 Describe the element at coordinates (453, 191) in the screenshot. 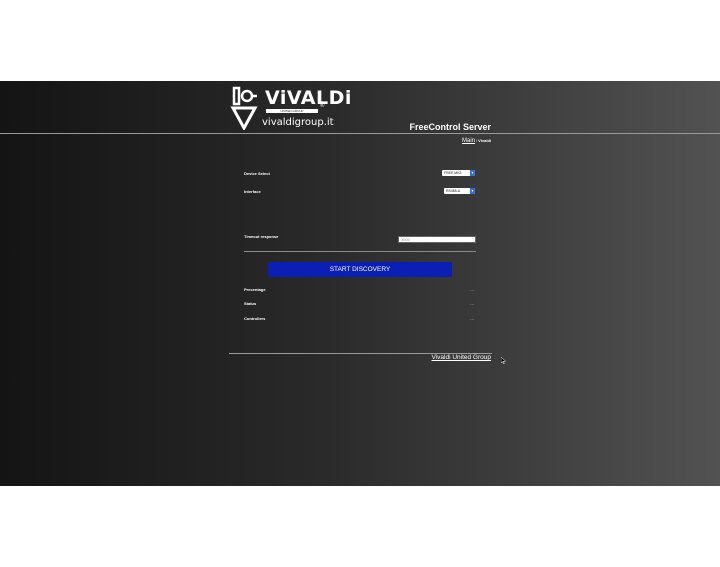

I see `interface-select-value: RS485-A` at that location.